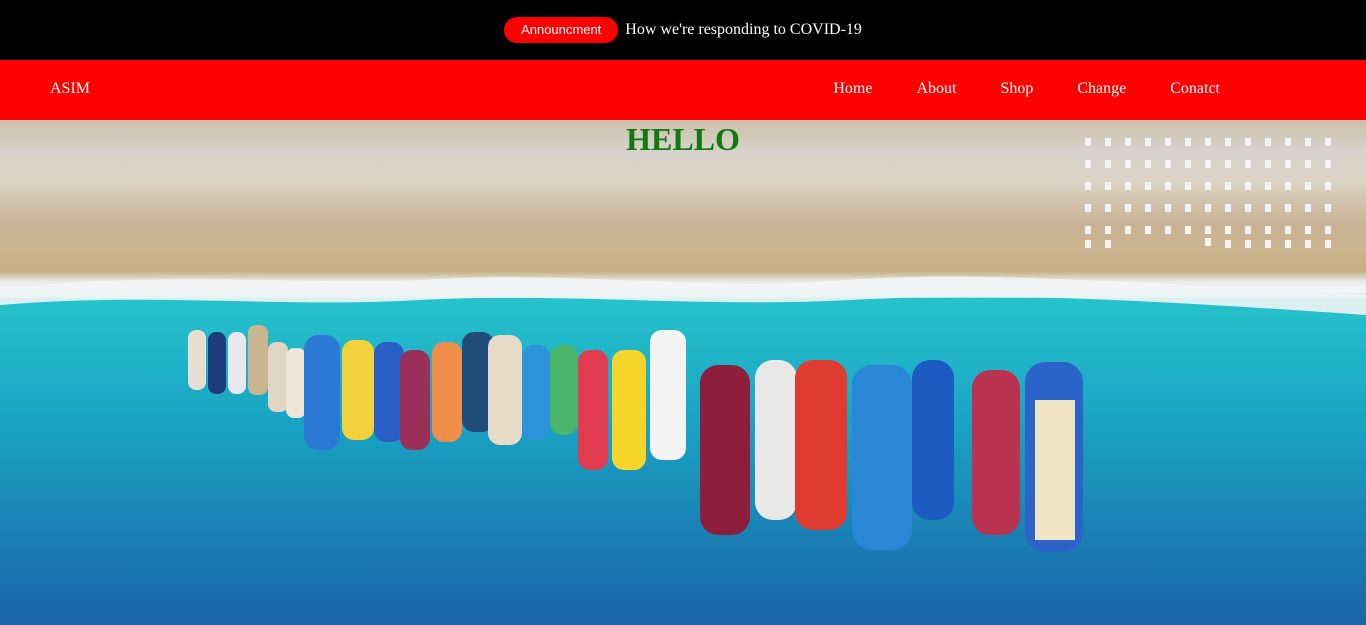 The width and height of the screenshot is (1366, 625). I want to click on nav-link-shop: Shop, so click(1016, 89).